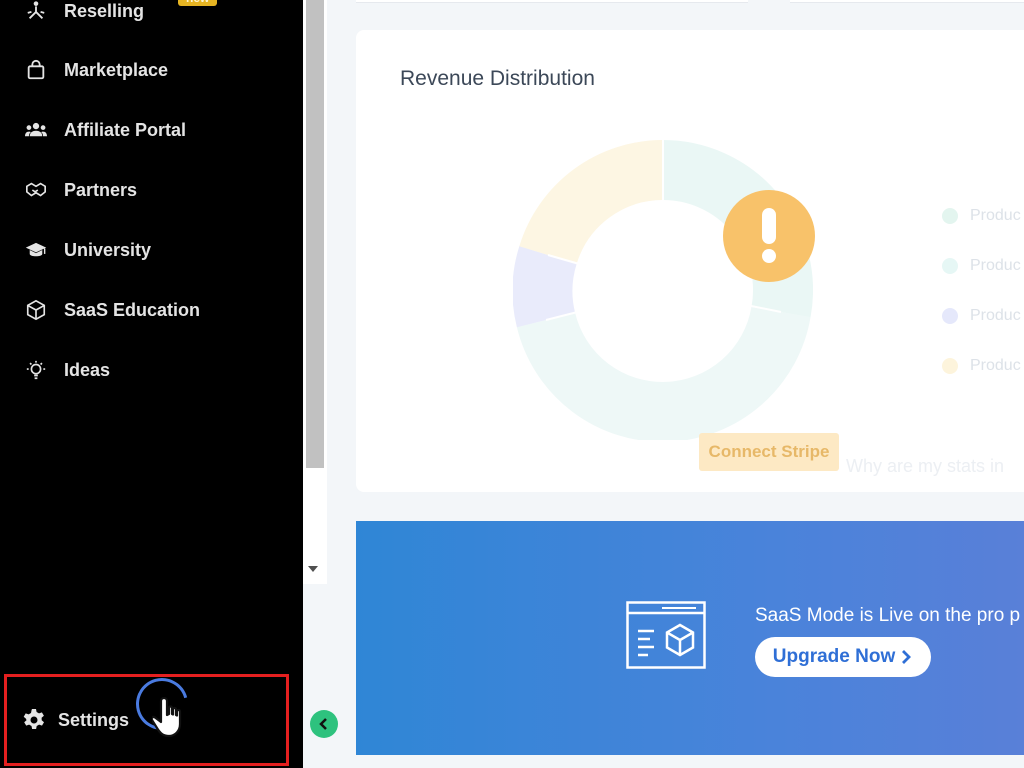 The width and height of the screenshot is (1024, 768). I want to click on graduation-cap-icon, so click(36, 250).